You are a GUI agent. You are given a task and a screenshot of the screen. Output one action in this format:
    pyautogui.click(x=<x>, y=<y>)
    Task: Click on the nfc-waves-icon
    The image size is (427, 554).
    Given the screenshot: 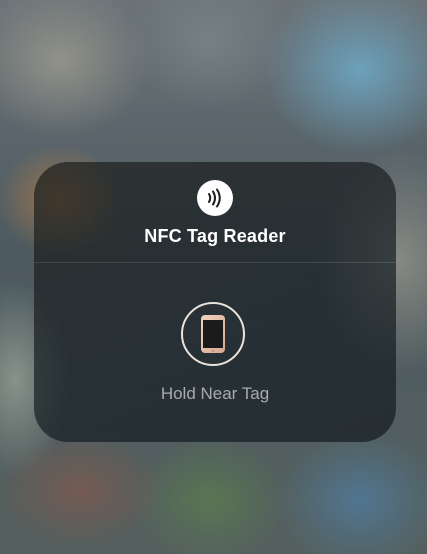 What is the action you would take?
    pyautogui.click(x=215, y=198)
    